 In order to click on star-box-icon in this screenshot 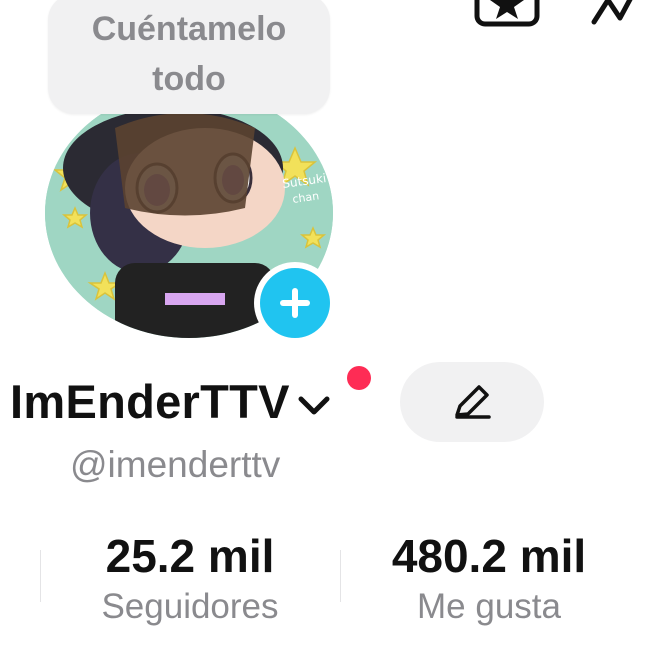, I will do `click(507, 15)`.